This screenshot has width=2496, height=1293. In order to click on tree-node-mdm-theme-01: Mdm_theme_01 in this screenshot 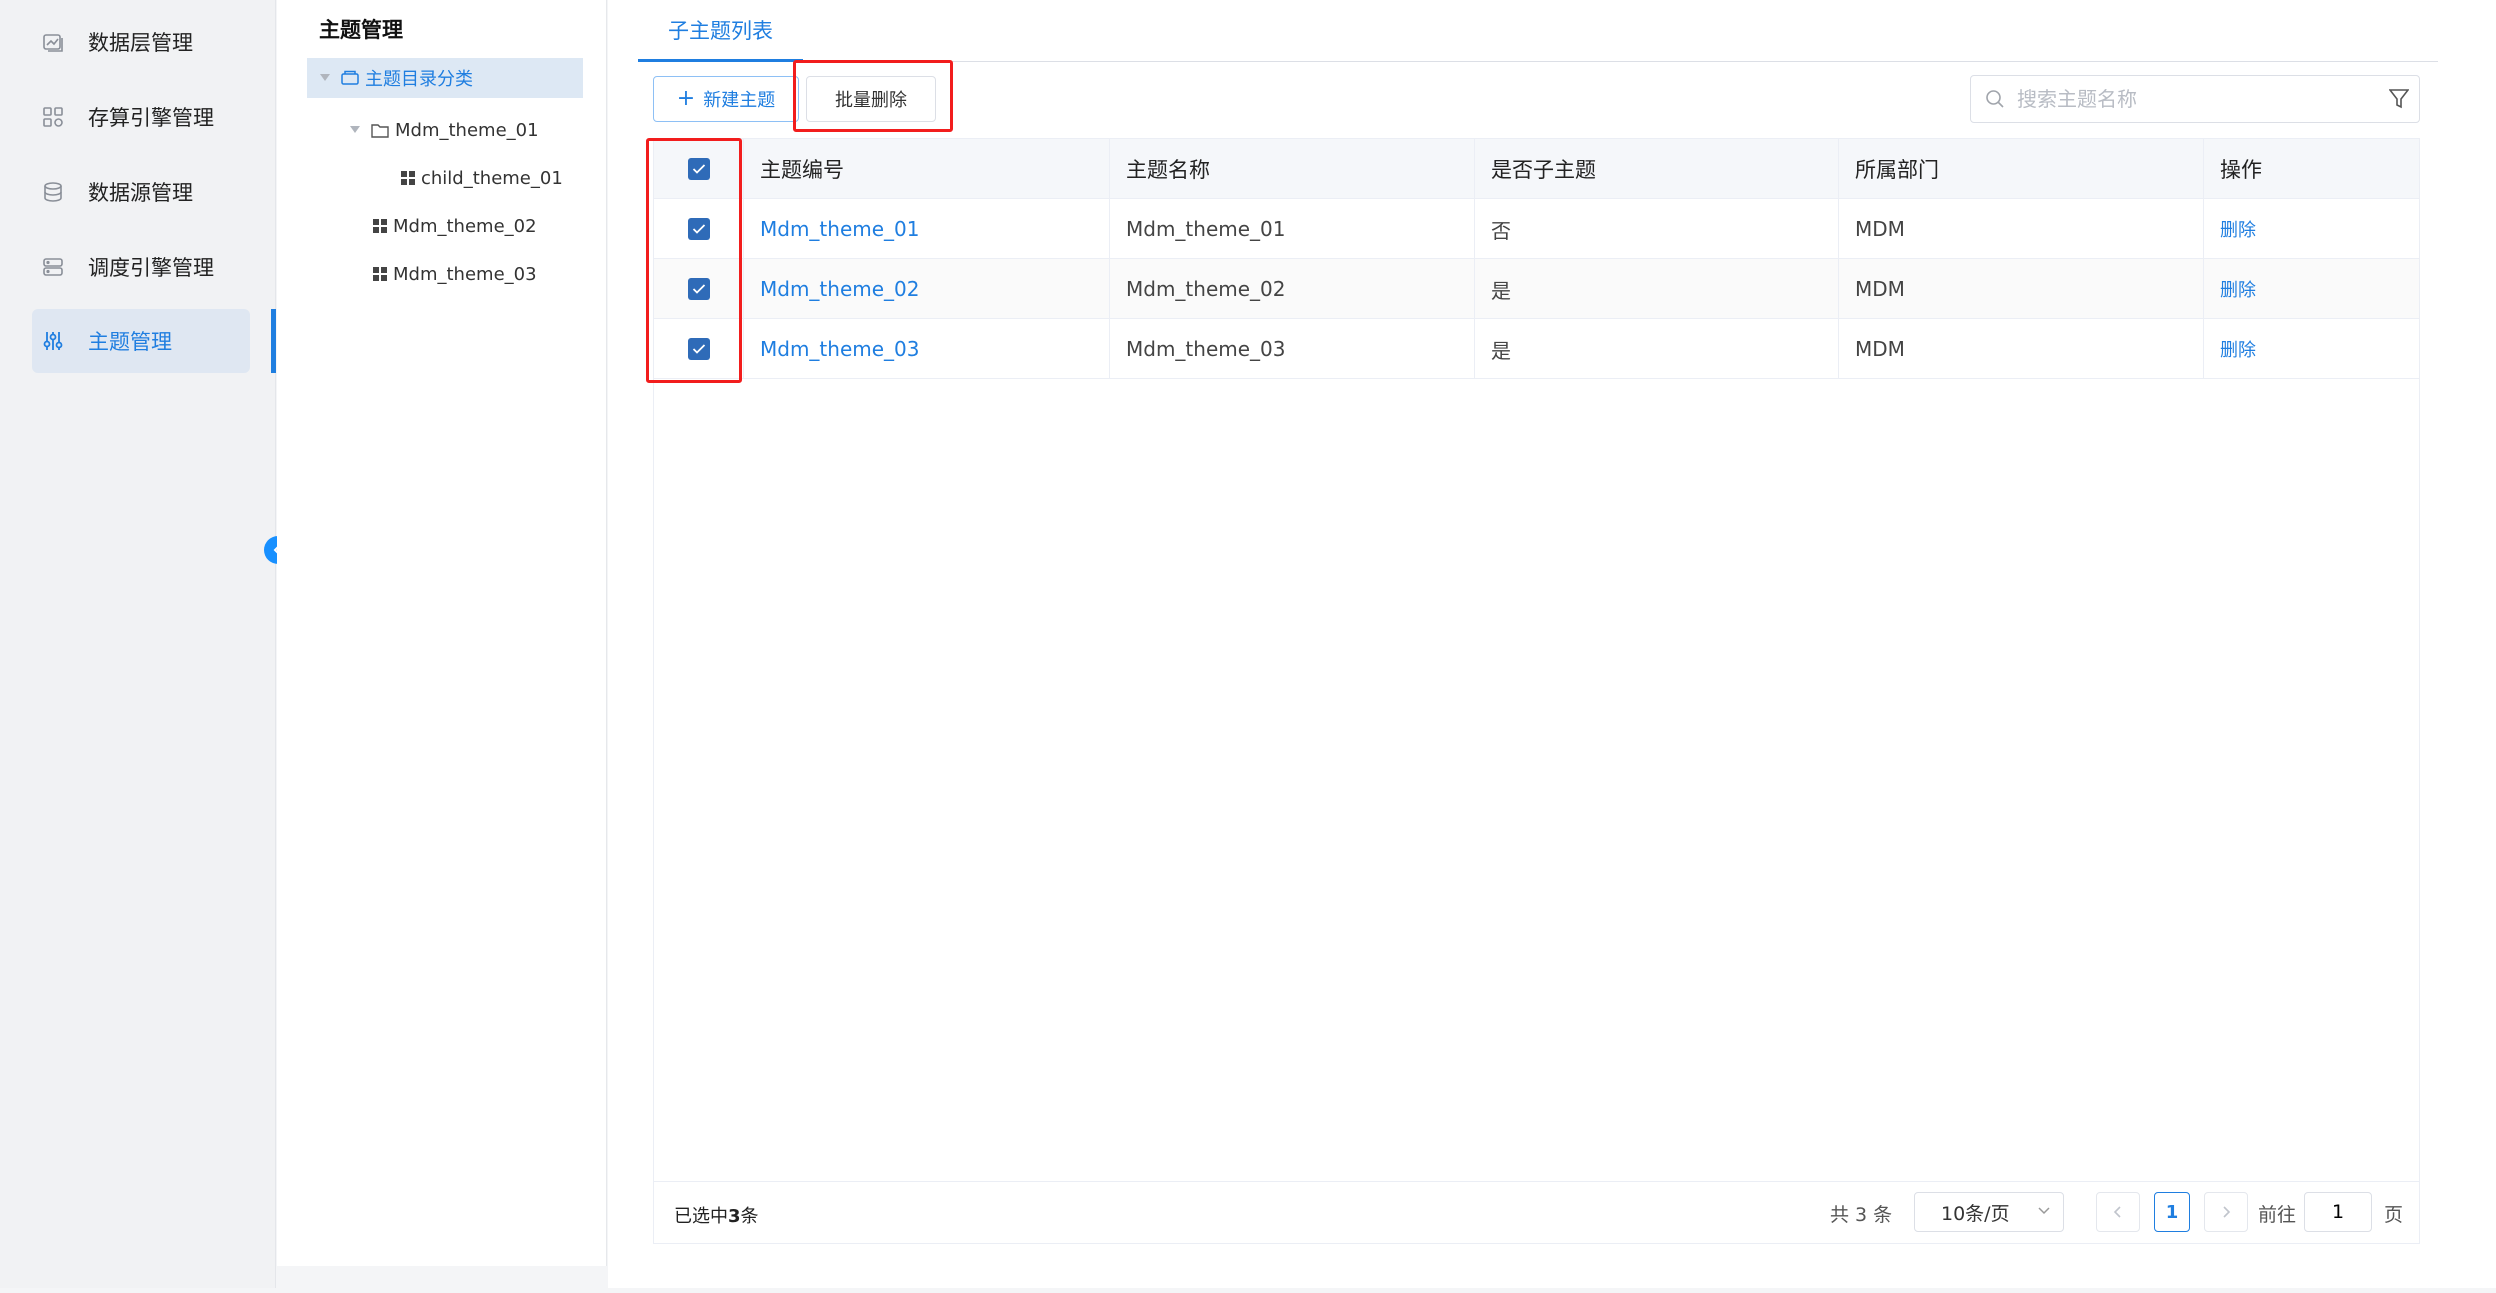, I will do `click(443, 130)`.